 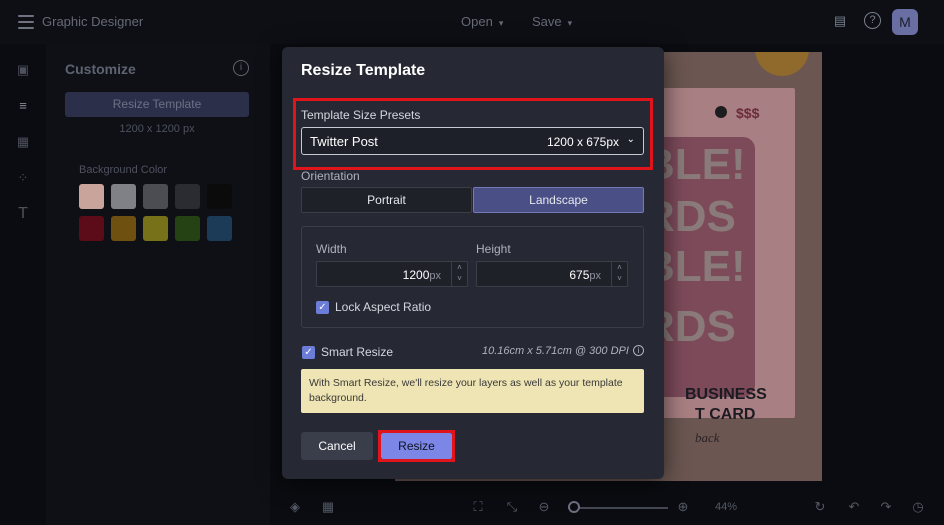 What do you see at coordinates (363, 70) in the screenshot?
I see `dialog-title: Resize Template` at bounding box center [363, 70].